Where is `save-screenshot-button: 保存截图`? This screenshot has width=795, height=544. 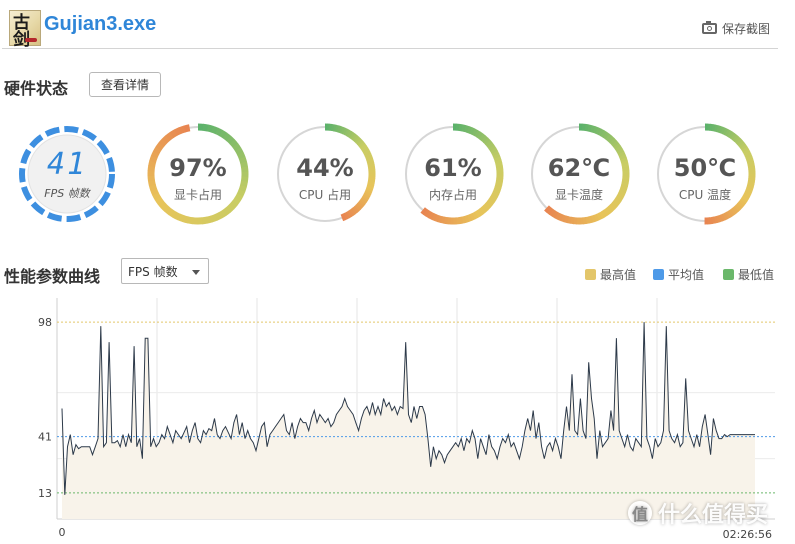
save-screenshot-button: 保存截图 is located at coordinates (735, 28).